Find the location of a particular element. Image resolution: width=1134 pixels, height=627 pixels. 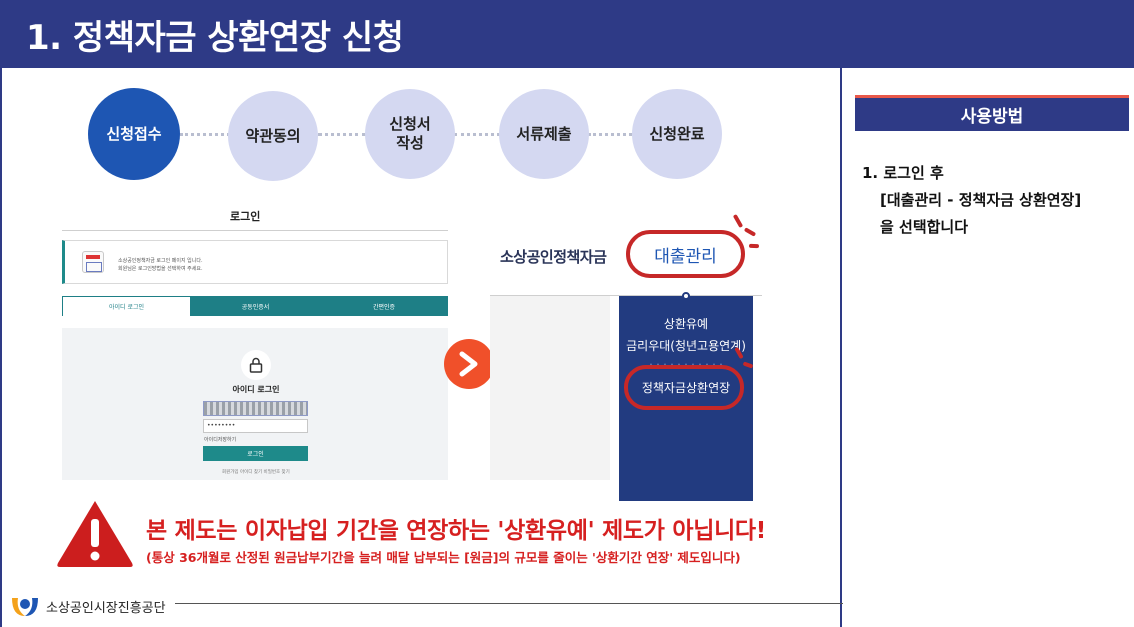

step-terms: 약관동의 is located at coordinates (273, 136).